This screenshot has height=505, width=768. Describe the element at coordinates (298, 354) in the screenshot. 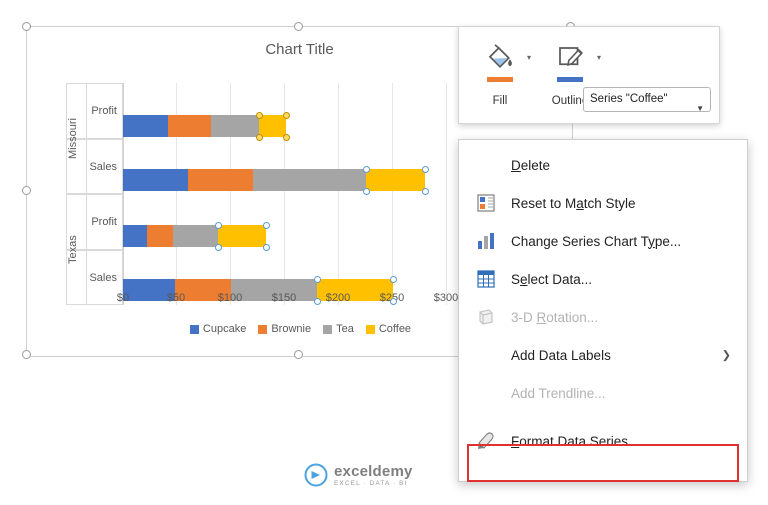

I see `chart-resize-handle-s` at that location.